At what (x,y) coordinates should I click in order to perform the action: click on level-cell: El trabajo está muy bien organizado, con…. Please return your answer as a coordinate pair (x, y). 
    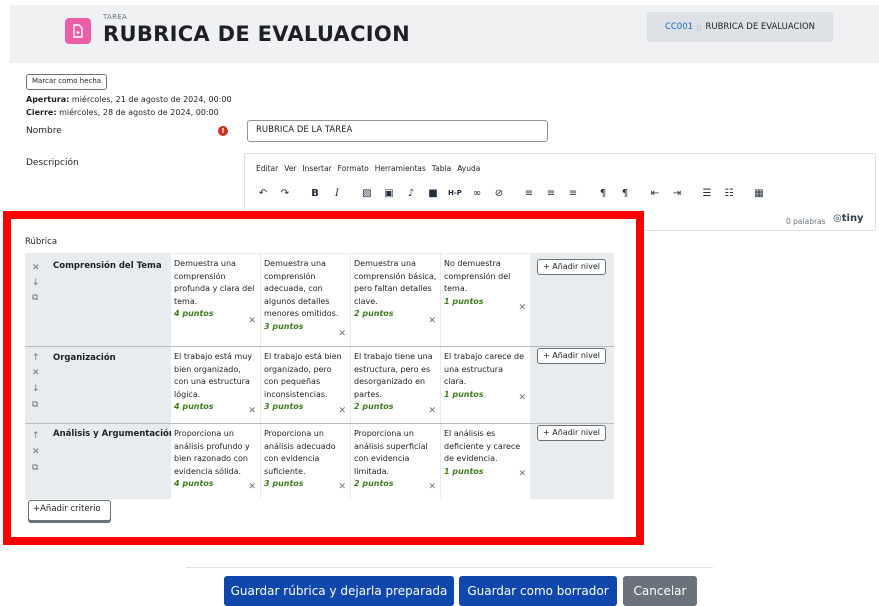
    Looking at the image, I should click on (215, 385).